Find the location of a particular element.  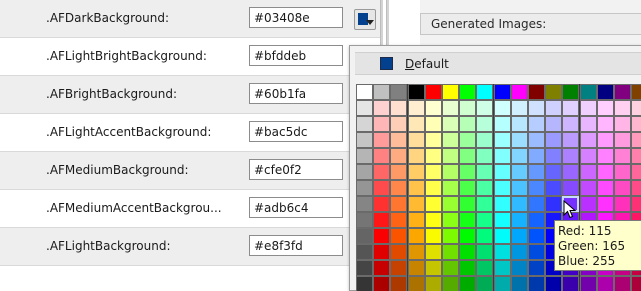

color-value-field: #cfe0f2 is located at coordinates (296, 169).